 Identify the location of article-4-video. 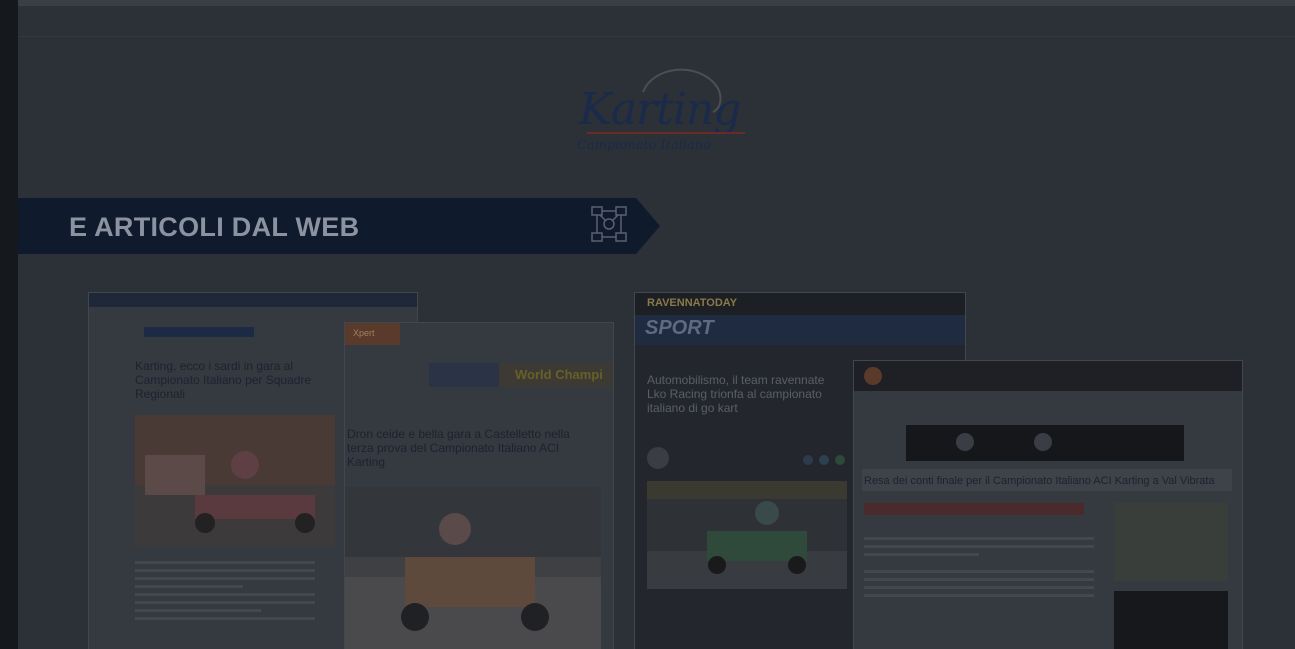
(1045, 443).